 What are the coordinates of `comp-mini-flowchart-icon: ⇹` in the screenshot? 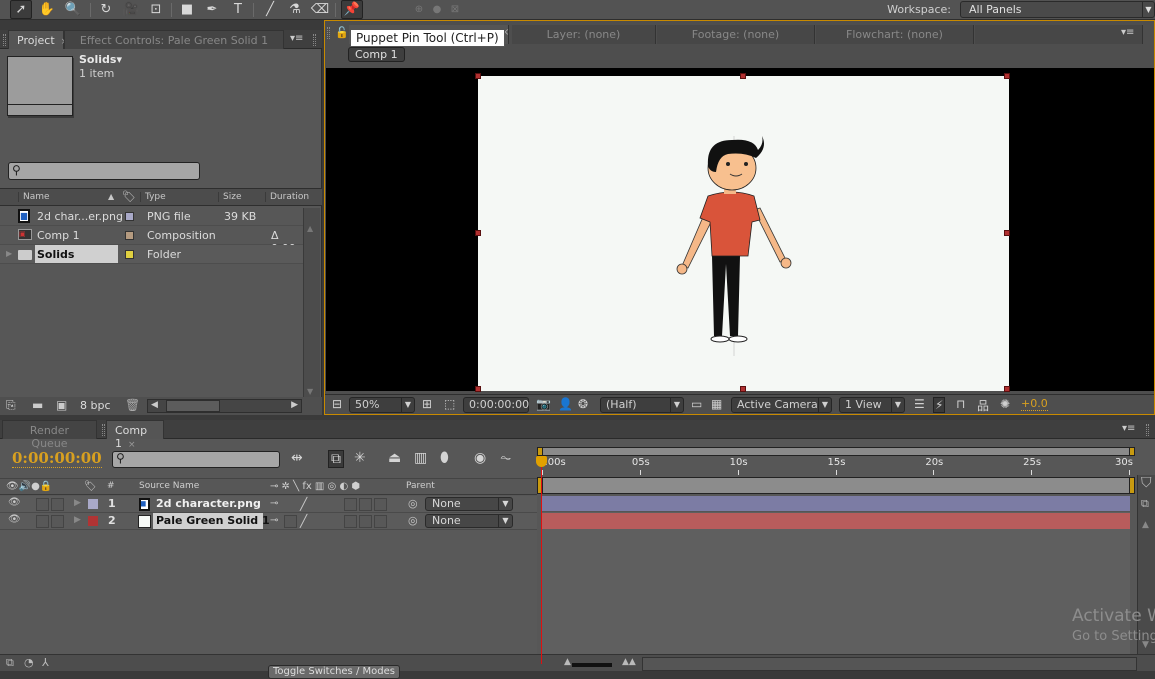 It's located at (297, 458).